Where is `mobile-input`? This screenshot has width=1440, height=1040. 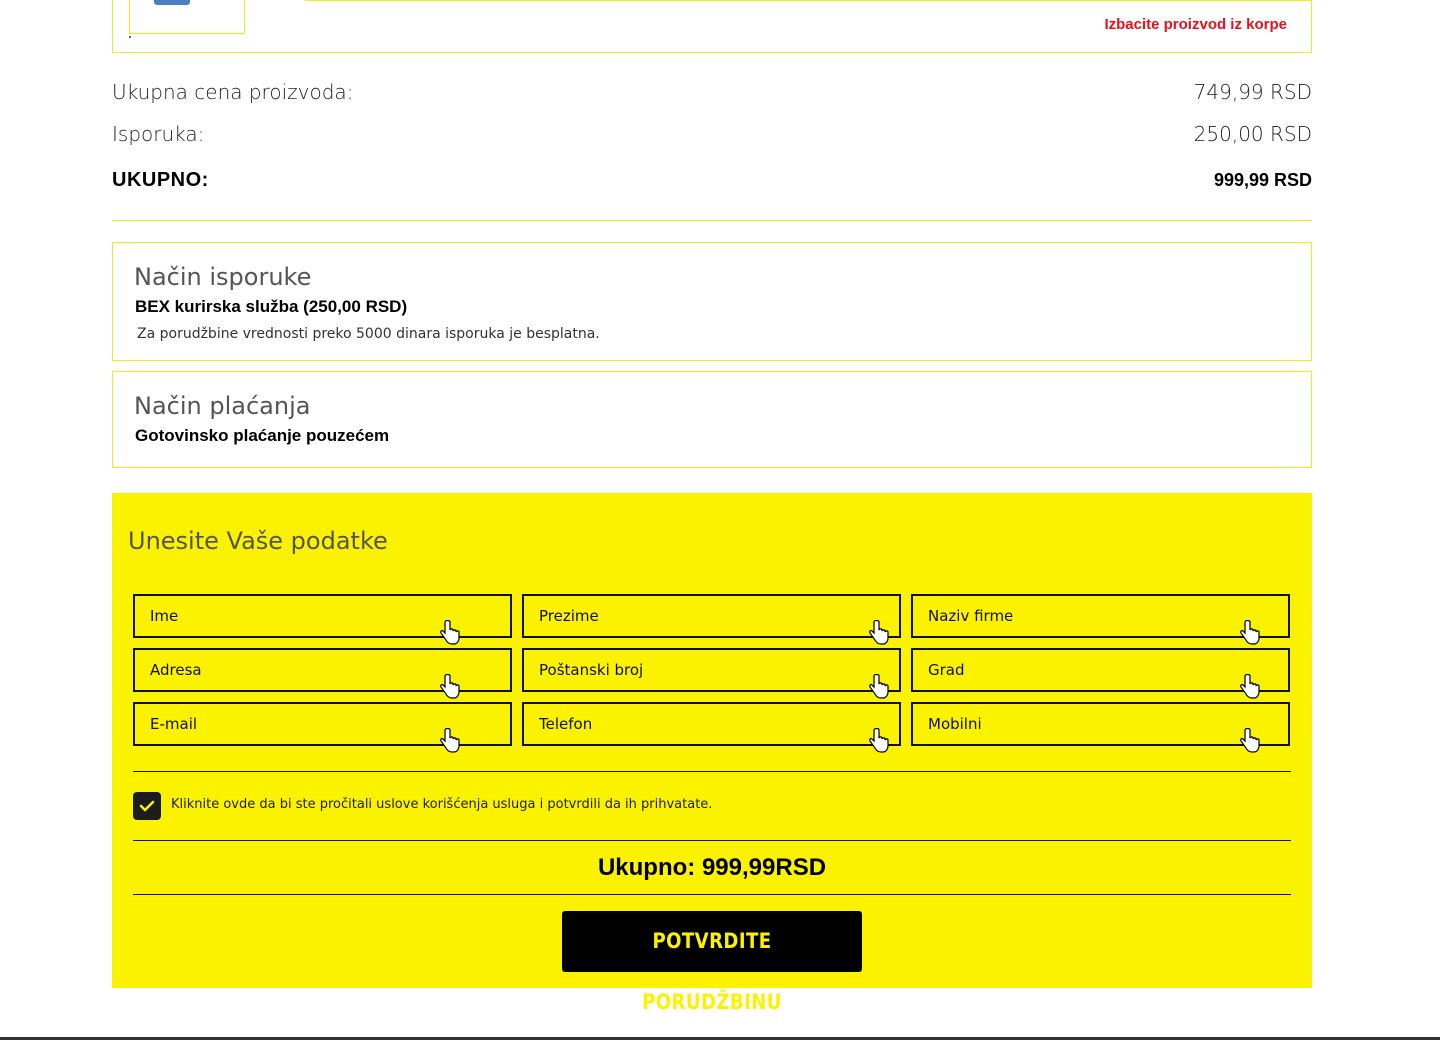
mobile-input is located at coordinates (1100, 724).